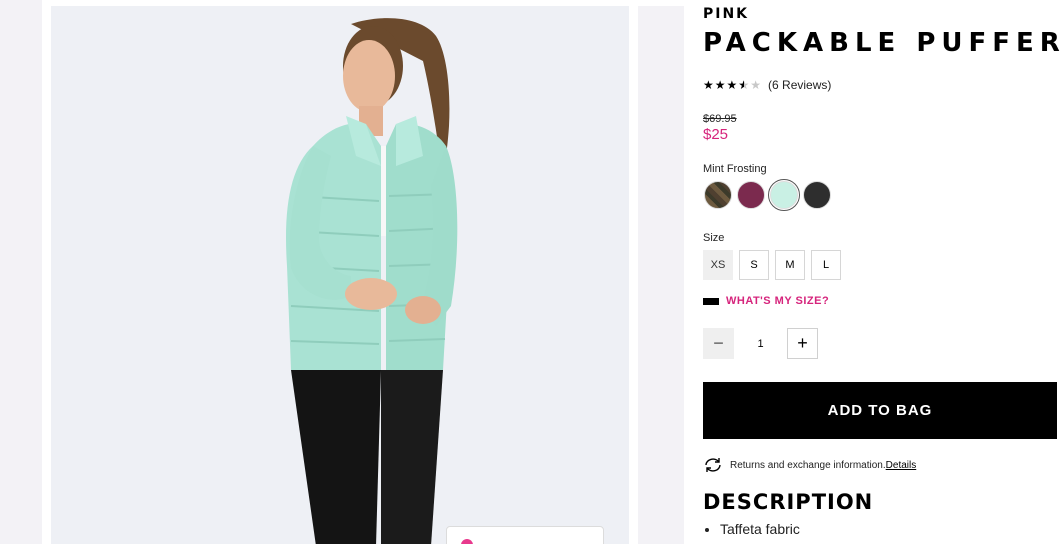 The height and width of the screenshot is (544, 1060). I want to click on description-item: Taffeta fabric, so click(760, 529).